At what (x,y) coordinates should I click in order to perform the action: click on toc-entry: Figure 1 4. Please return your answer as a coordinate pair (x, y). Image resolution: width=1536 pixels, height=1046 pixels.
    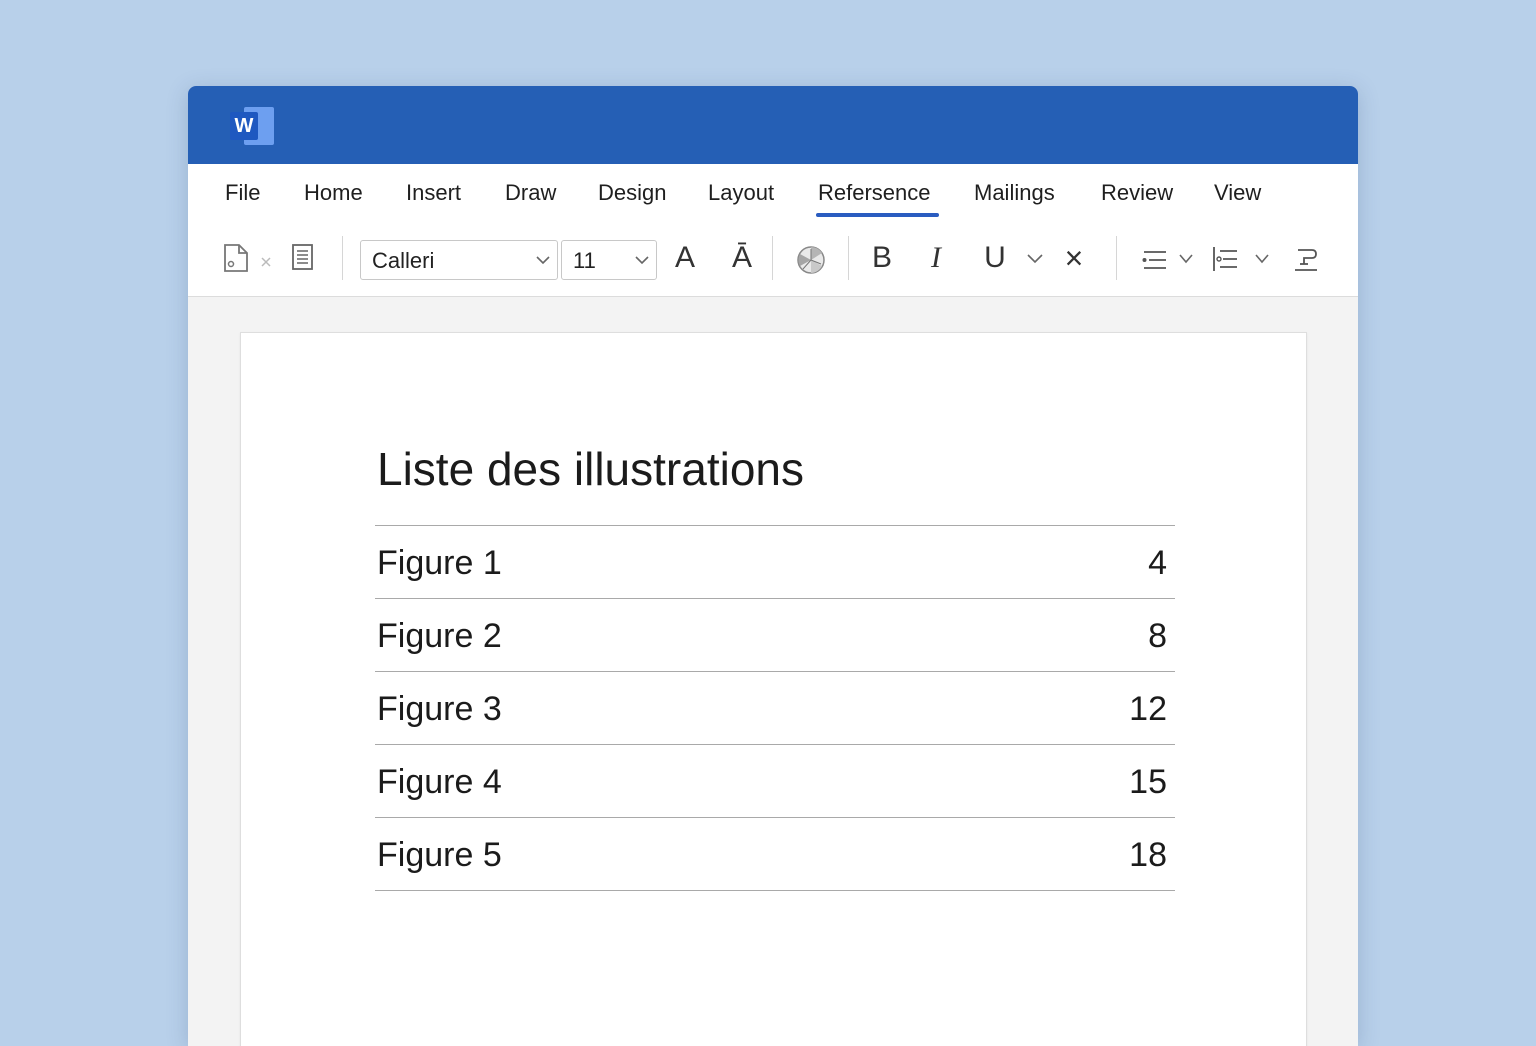
    Looking at the image, I should click on (775, 562).